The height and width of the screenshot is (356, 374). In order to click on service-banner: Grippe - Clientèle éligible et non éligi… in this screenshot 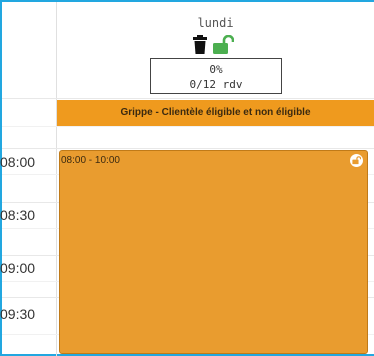, I will do `click(215, 113)`.